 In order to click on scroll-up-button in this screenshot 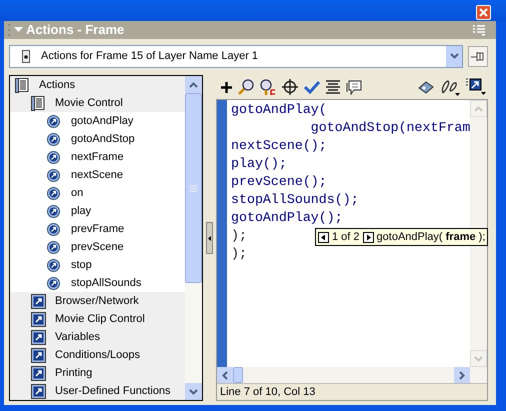, I will do `click(193, 84)`.